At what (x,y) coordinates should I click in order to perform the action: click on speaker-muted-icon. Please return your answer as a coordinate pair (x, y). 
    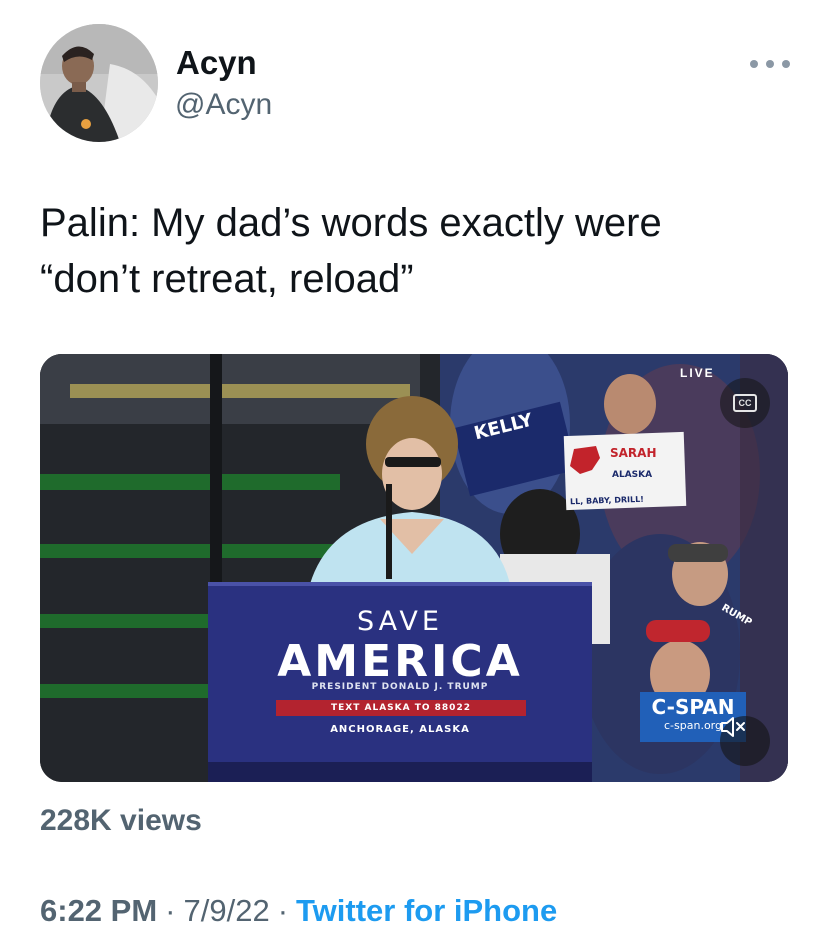
    Looking at the image, I should click on (733, 727).